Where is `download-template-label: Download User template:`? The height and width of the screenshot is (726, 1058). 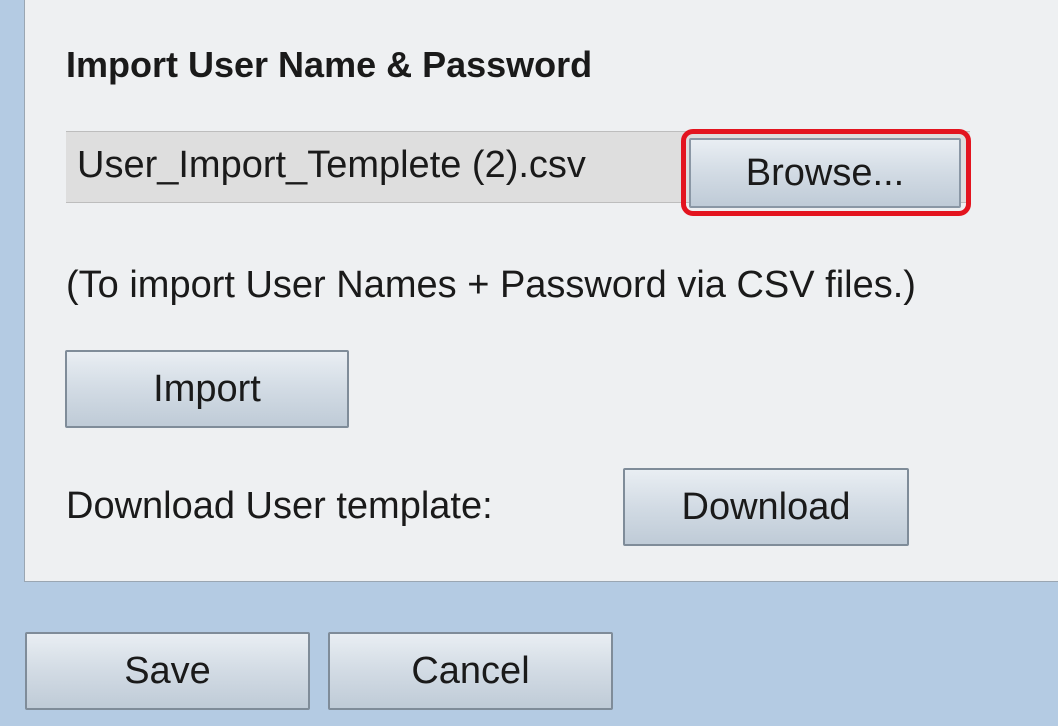 download-template-label: Download User template: is located at coordinates (279, 506).